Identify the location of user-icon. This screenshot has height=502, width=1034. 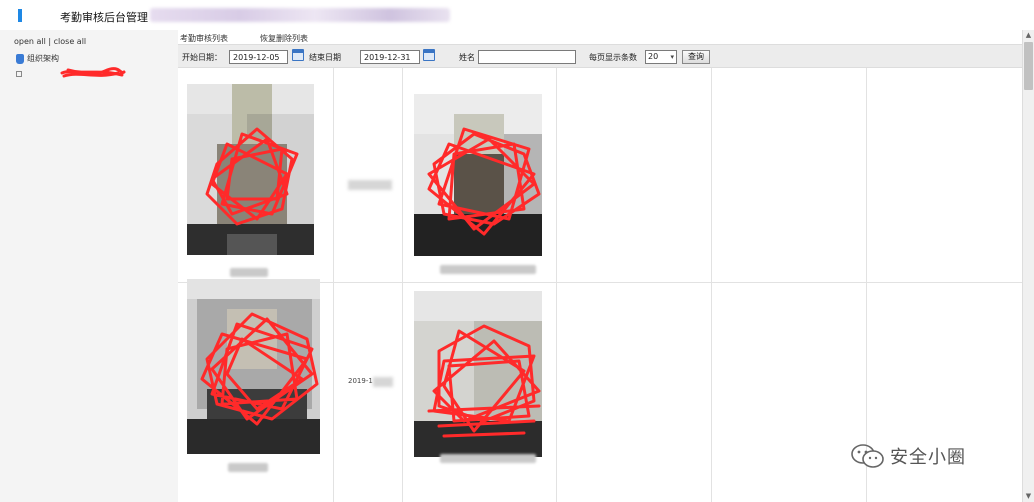
(20, 58).